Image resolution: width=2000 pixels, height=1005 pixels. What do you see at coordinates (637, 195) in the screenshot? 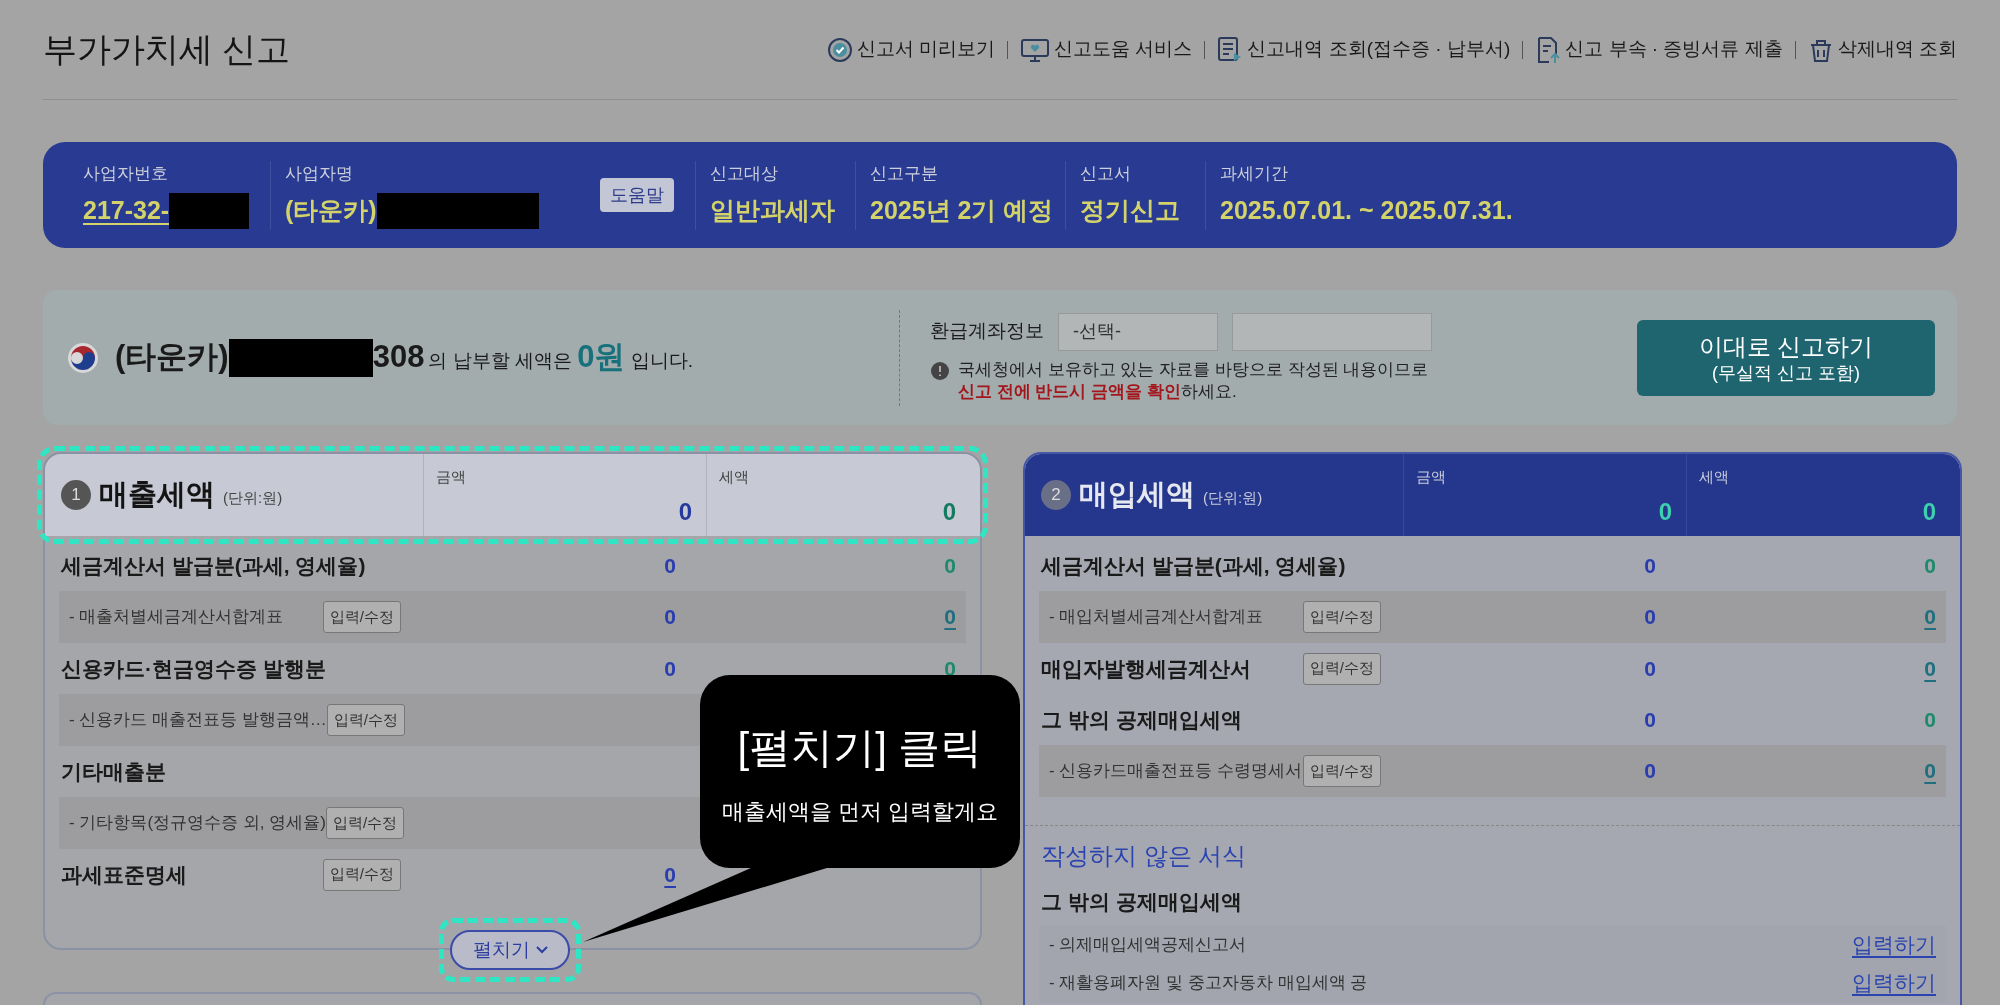
I see `help-button: 도움말` at bounding box center [637, 195].